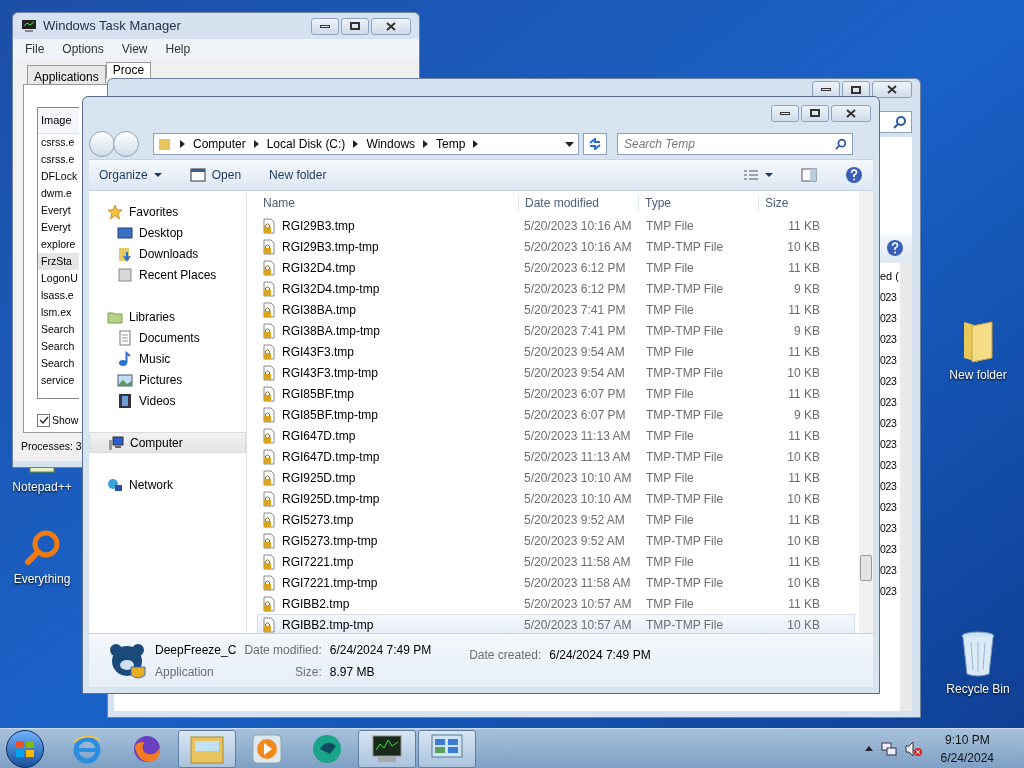 Image resolution: width=1024 pixels, height=768 pixels. I want to click on nav-item: Documents, so click(167, 337).